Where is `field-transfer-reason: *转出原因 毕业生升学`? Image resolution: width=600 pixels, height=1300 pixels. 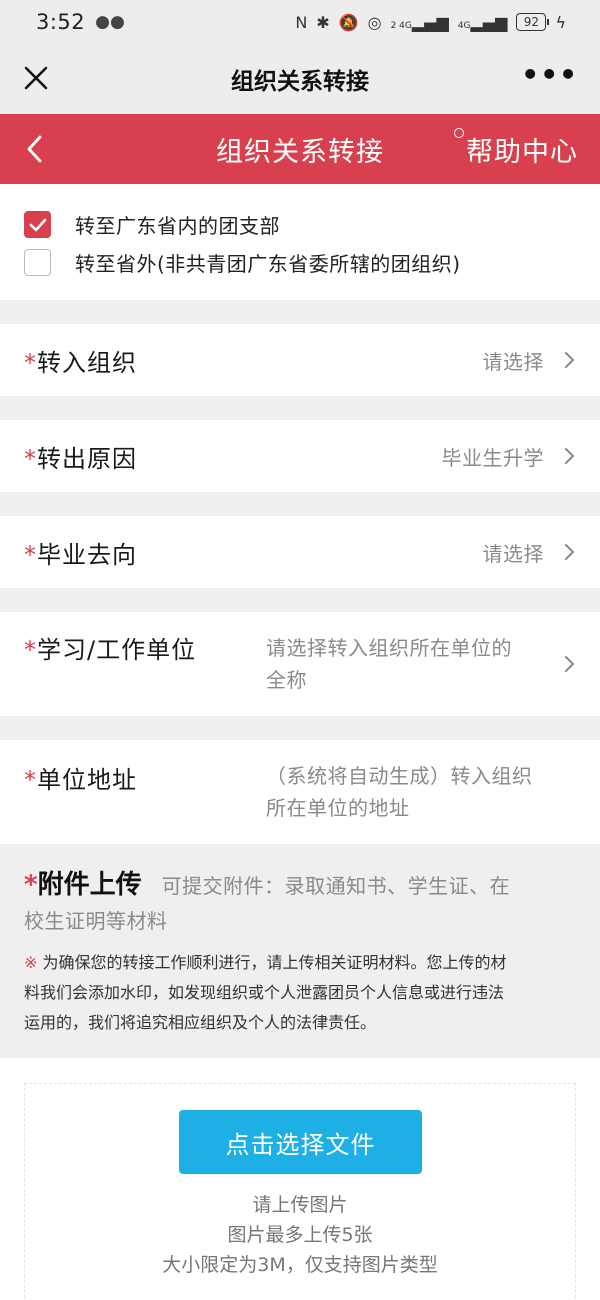 field-transfer-reason: *转出原因 毕业生升学 is located at coordinates (300, 456).